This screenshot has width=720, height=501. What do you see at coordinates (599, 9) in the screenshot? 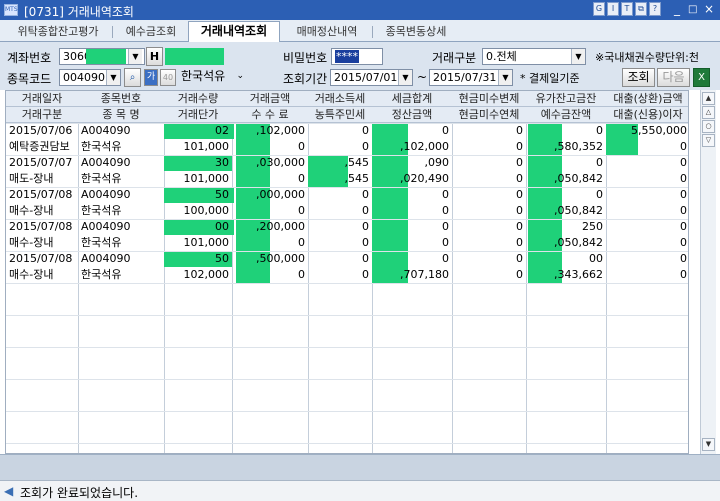
I see `toolbar-g-icon: G` at bounding box center [599, 9].